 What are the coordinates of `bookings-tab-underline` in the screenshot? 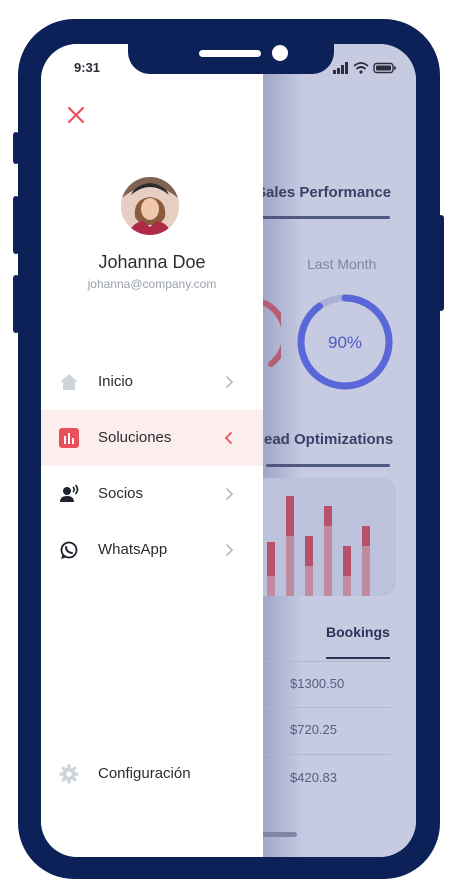 It's located at (358, 658).